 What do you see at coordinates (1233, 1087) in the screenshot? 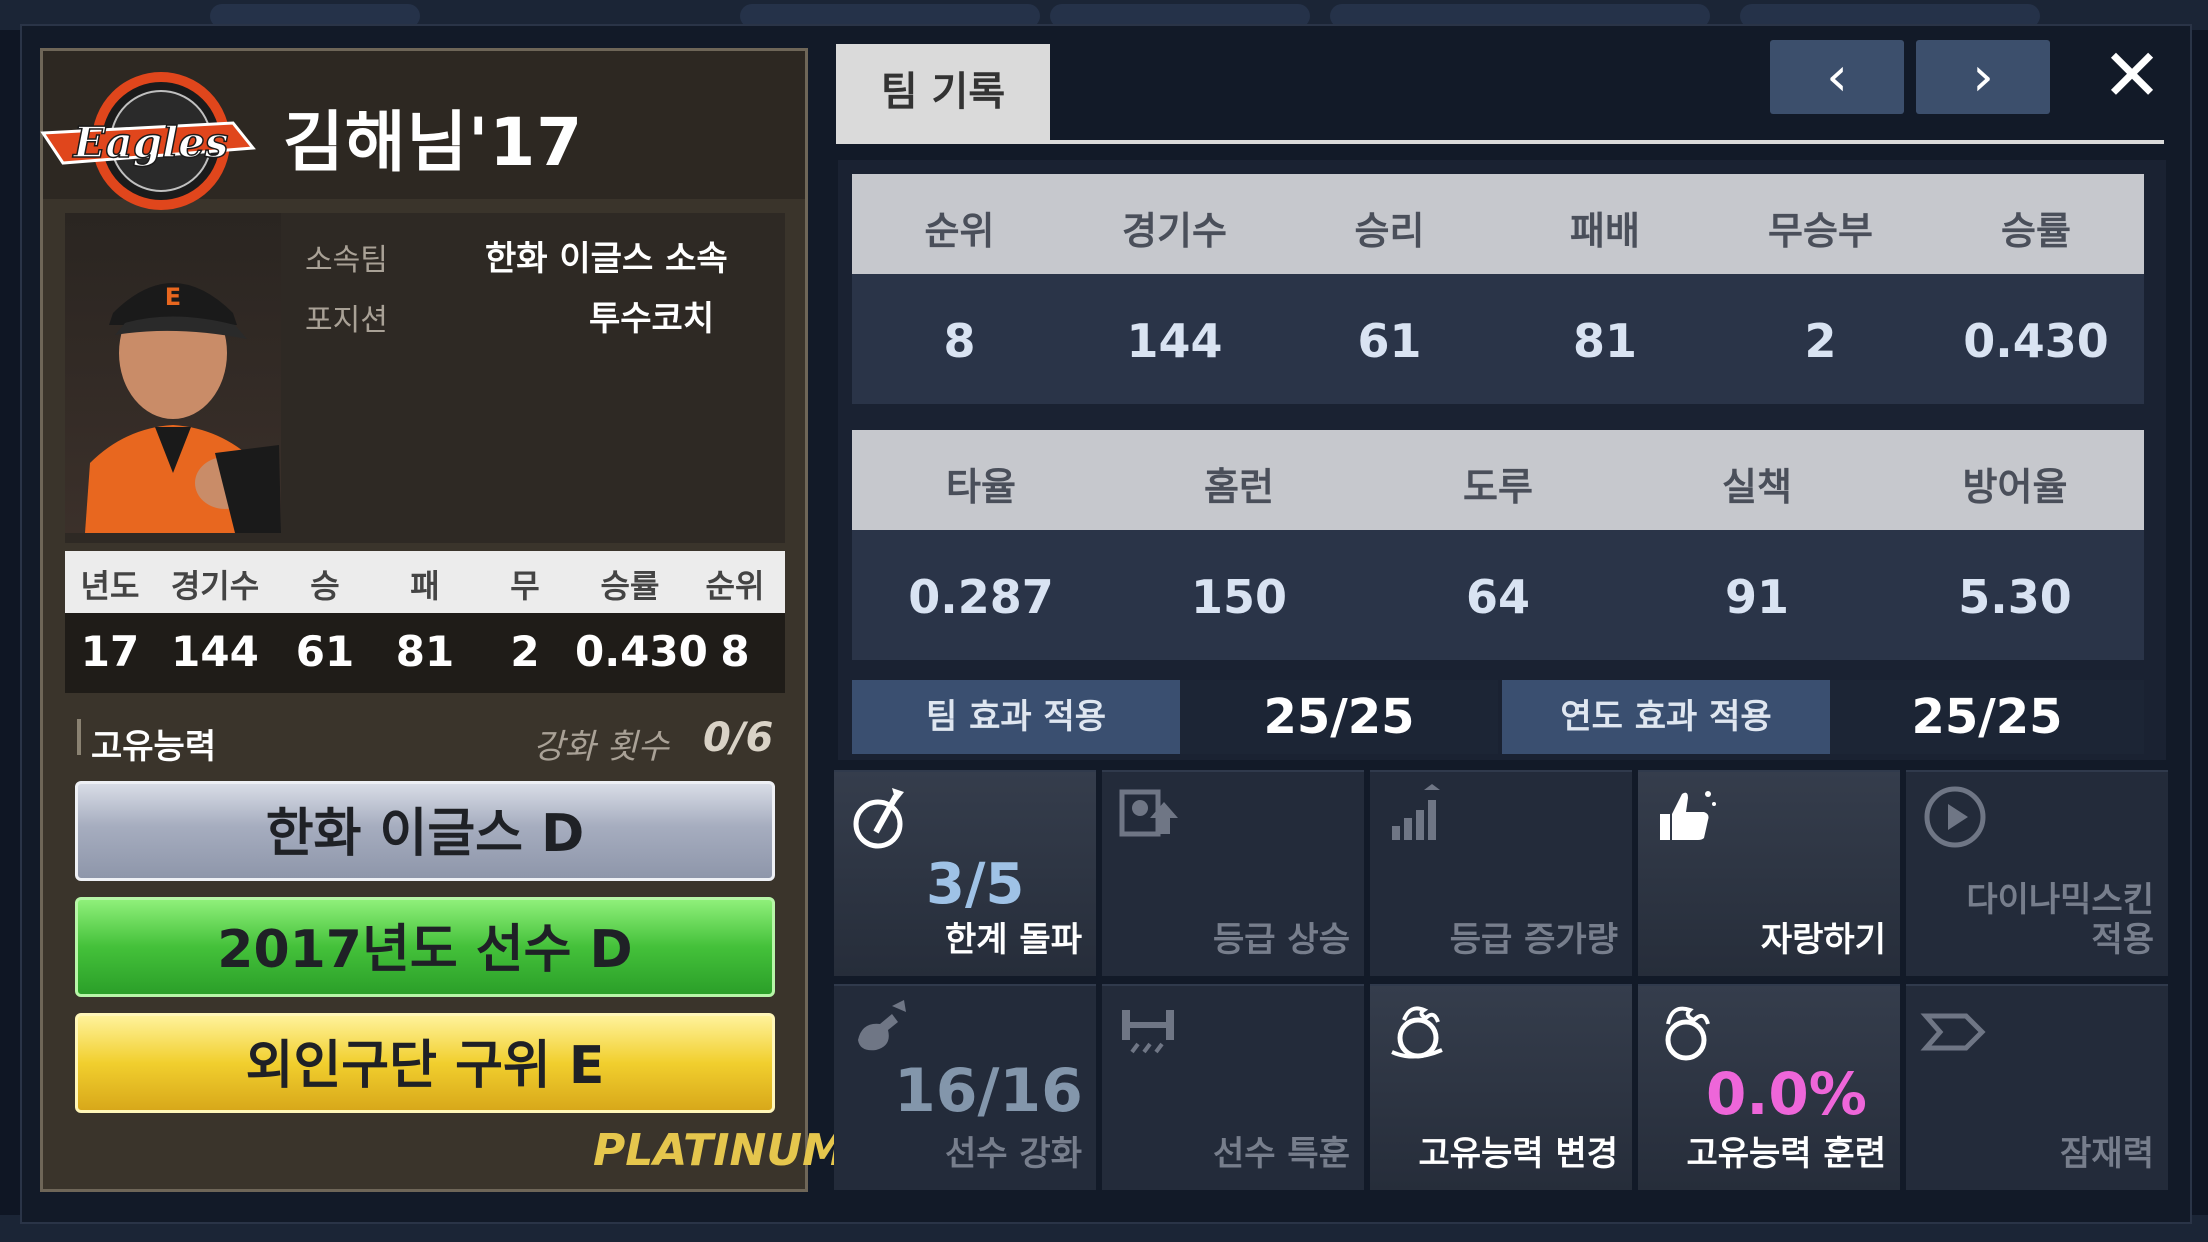
I see `menu-special-training: 선수 특훈` at bounding box center [1233, 1087].